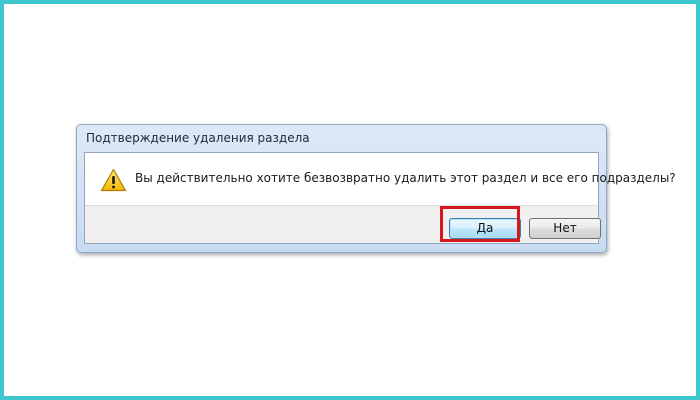 The height and width of the screenshot is (400, 700). What do you see at coordinates (341, 138) in the screenshot?
I see `dialog-titlebar: Подтверждение удаления раздела` at bounding box center [341, 138].